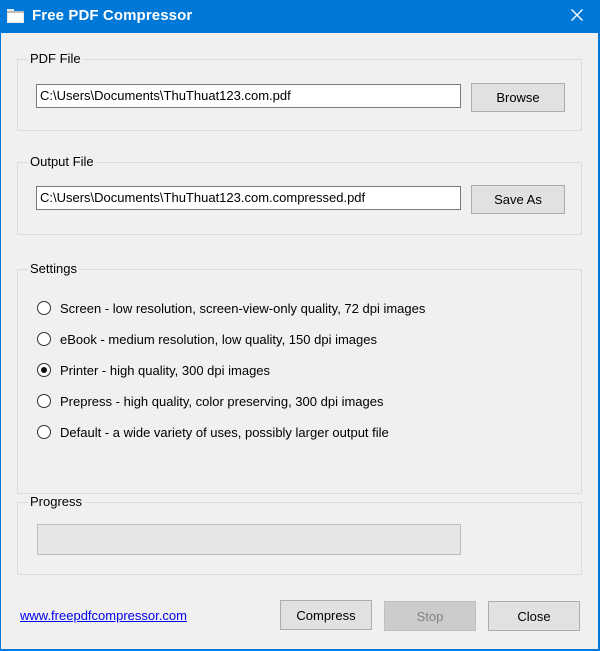  Describe the element at coordinates (112, 15) in the screenshot. I see `window-title: Free PDF Compressor` at that location.